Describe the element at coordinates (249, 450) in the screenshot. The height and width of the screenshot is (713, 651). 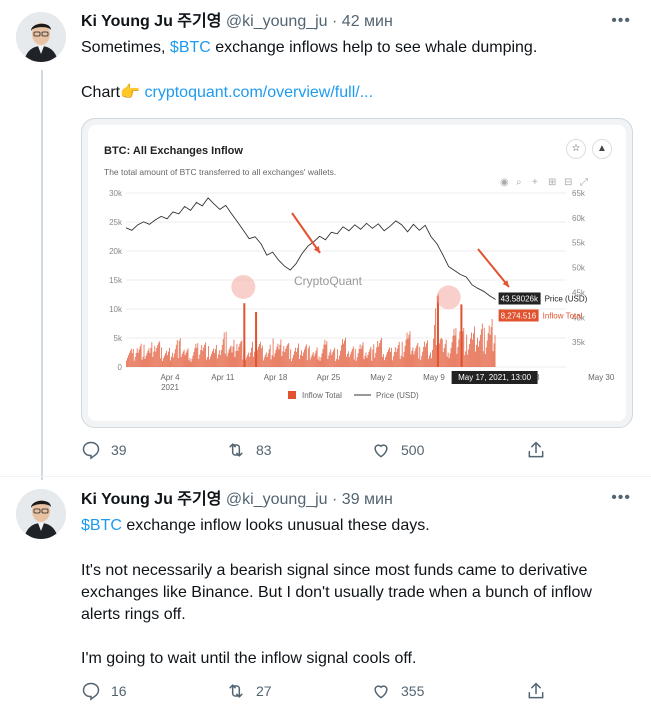
I see `retweet-button: 83` at that location.